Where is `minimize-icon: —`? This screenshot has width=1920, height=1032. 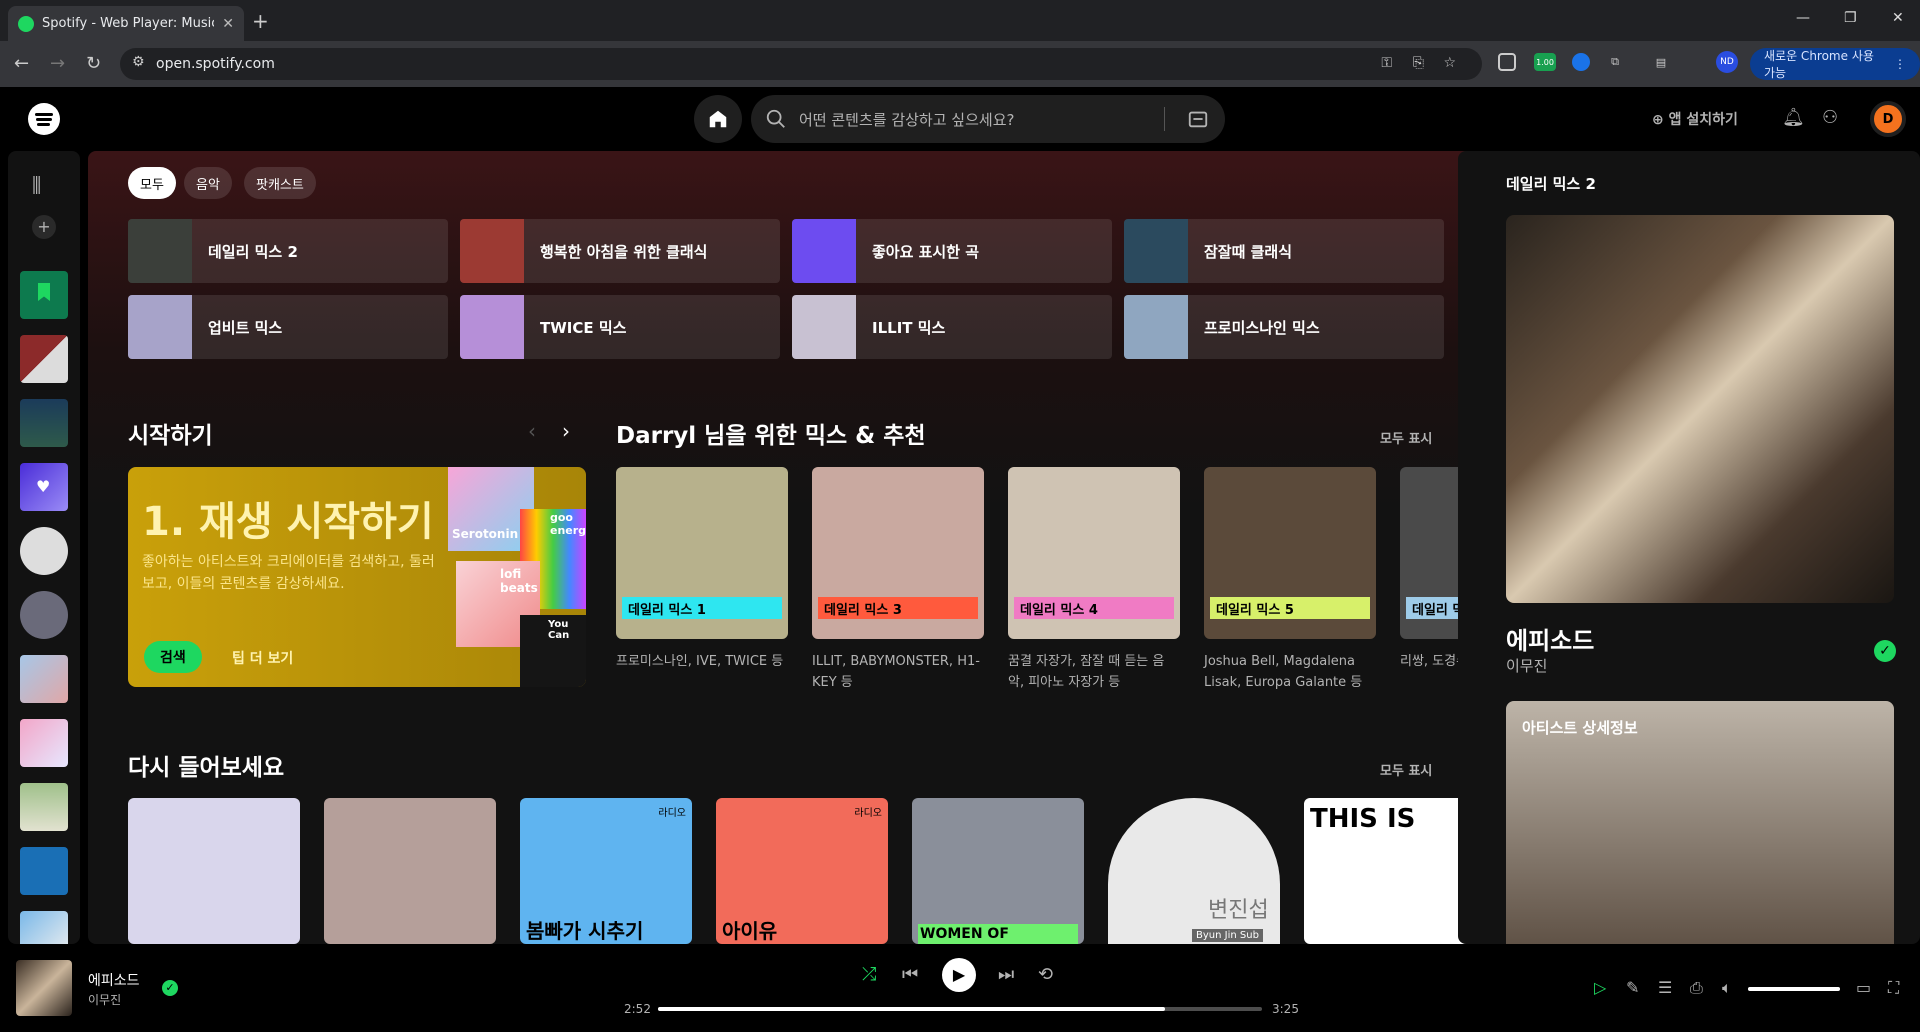 minimize-icon: — is located at coordinates (1803, 18).